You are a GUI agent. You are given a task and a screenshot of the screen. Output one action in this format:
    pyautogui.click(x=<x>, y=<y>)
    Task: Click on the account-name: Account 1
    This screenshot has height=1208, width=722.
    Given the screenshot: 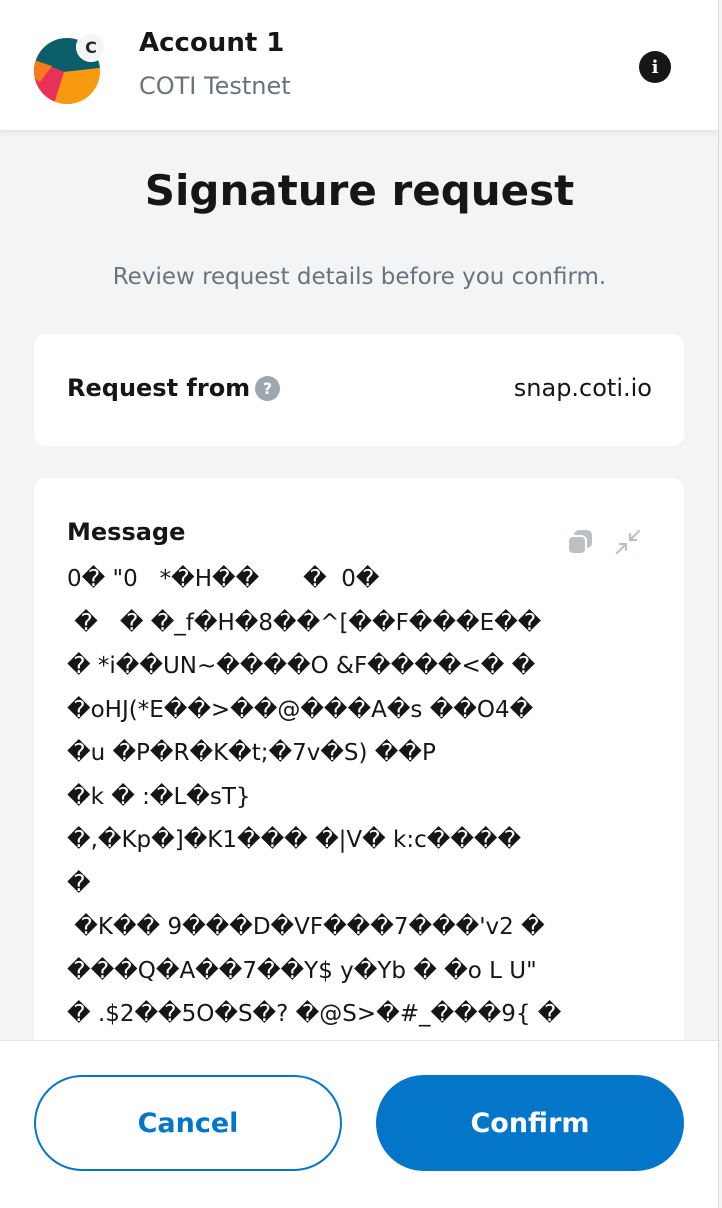 What is the action you would take?
    pyautogui.click(x=212, y=43)
    